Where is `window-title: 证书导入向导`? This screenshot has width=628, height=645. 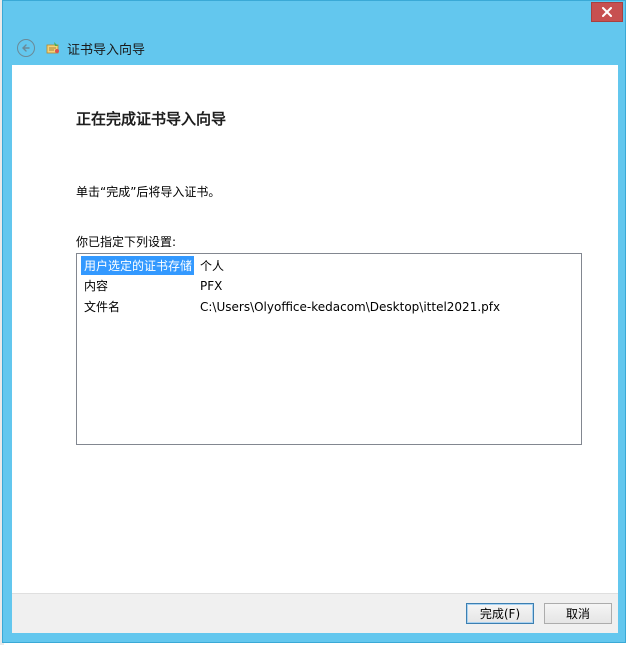 window-title: 证书导入向导 is located at coordinates (106, 50).